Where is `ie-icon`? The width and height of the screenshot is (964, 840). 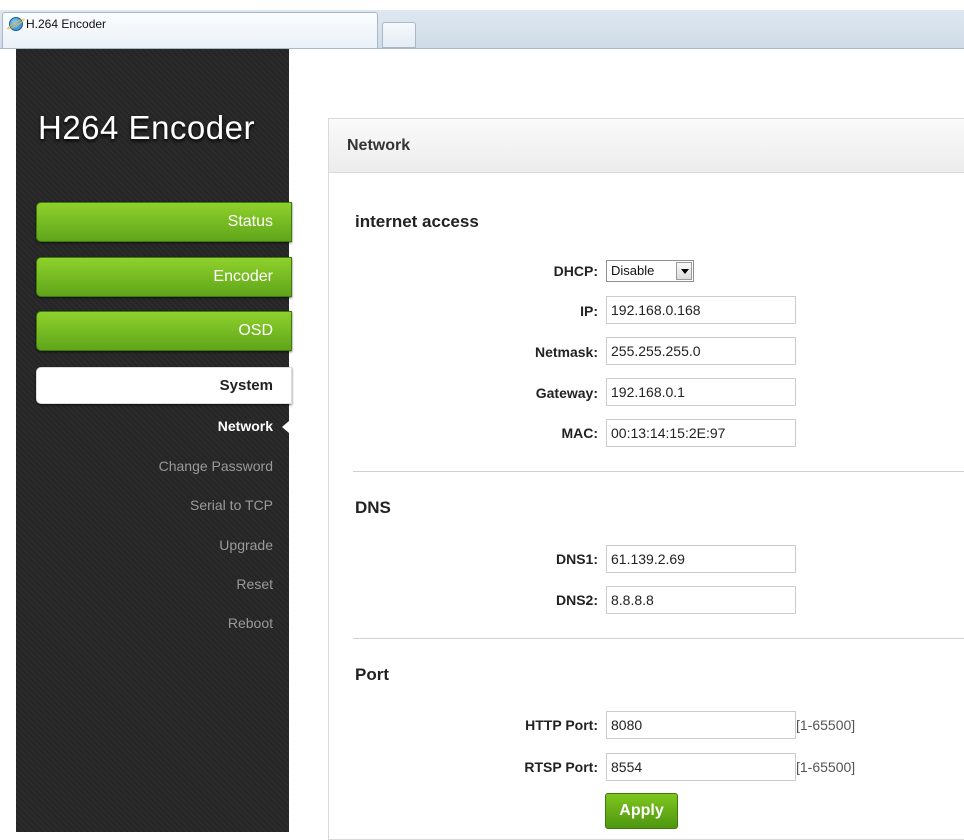
ie-icon is located at coordinates (16, 24).